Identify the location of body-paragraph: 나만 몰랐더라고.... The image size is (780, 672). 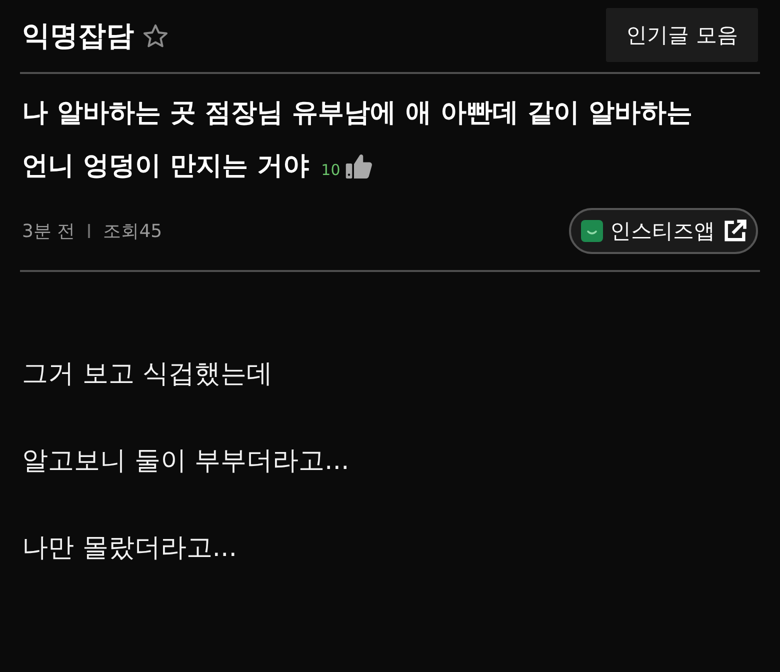
(130, 548).